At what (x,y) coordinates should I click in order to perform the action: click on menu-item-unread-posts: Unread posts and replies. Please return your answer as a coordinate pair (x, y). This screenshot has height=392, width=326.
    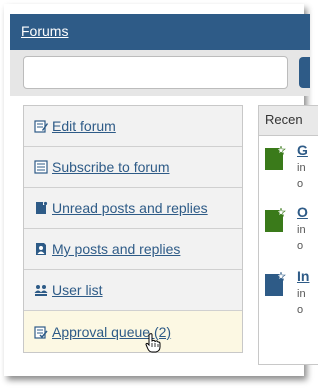
    Looking at the image, I should click on (133, 208).